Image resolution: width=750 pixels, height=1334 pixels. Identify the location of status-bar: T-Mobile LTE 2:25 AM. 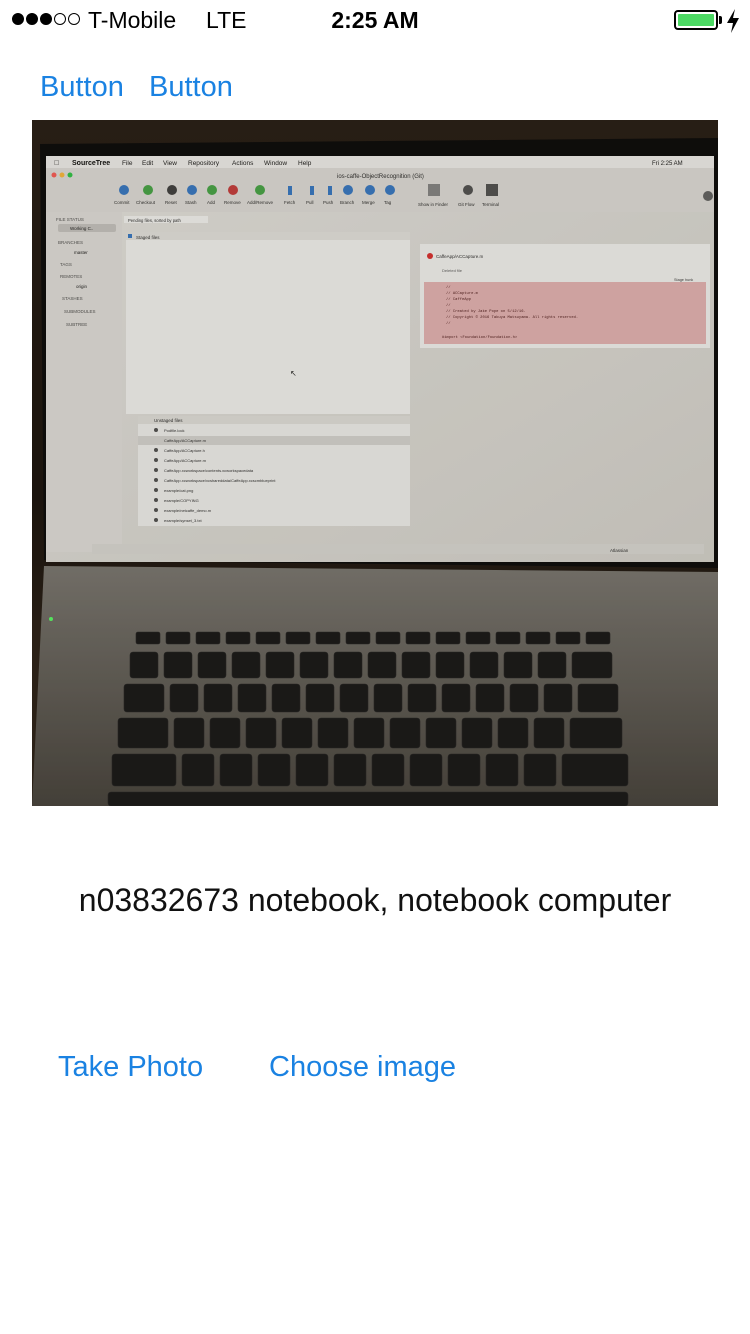
(375, 20).